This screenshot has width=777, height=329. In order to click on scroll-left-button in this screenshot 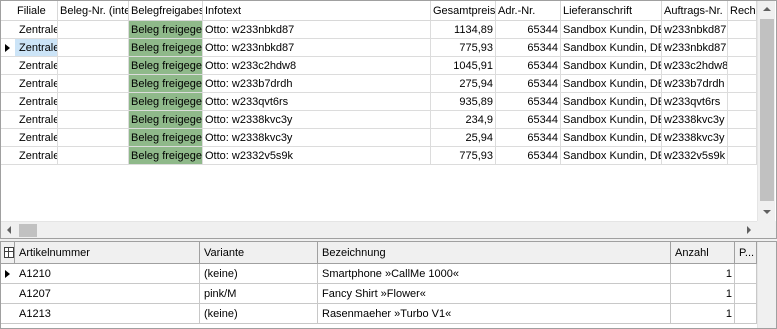, I will do `click(9, 230)`.